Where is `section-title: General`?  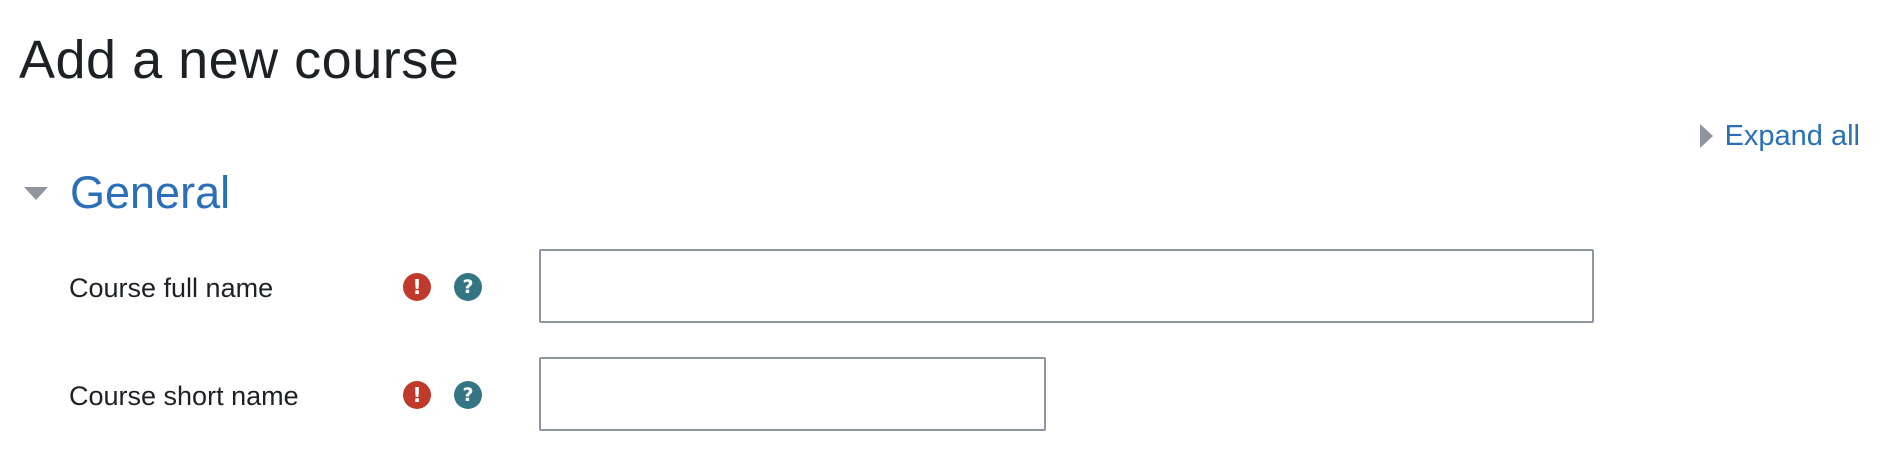
section-title: General is located at coordinates (150, 192).